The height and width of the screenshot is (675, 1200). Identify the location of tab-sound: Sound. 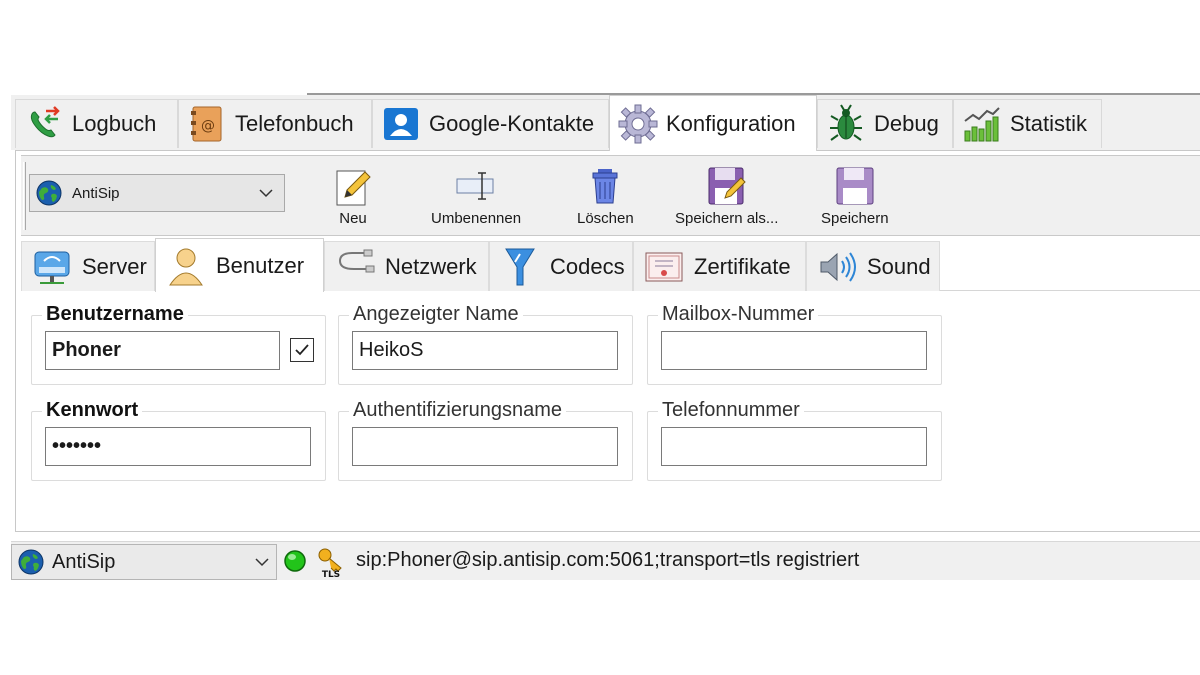
(873, 266).